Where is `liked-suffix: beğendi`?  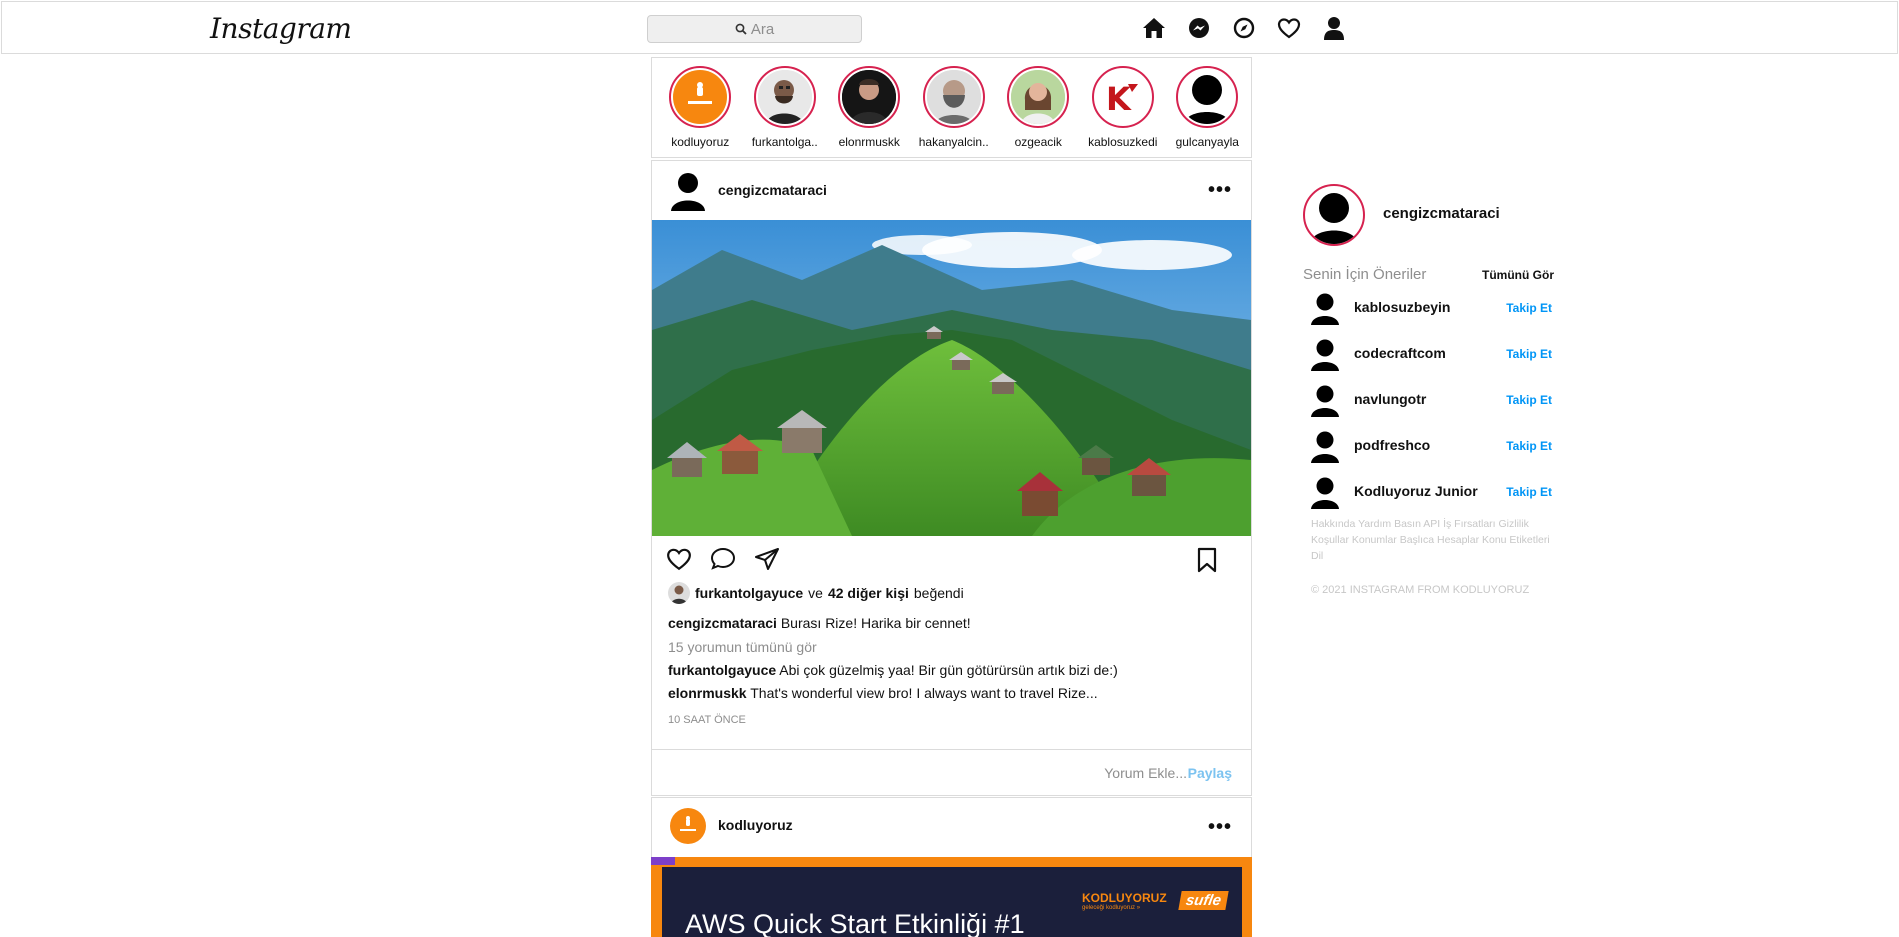
liked-suffix: beğendi is located at coordinates (938, 593).